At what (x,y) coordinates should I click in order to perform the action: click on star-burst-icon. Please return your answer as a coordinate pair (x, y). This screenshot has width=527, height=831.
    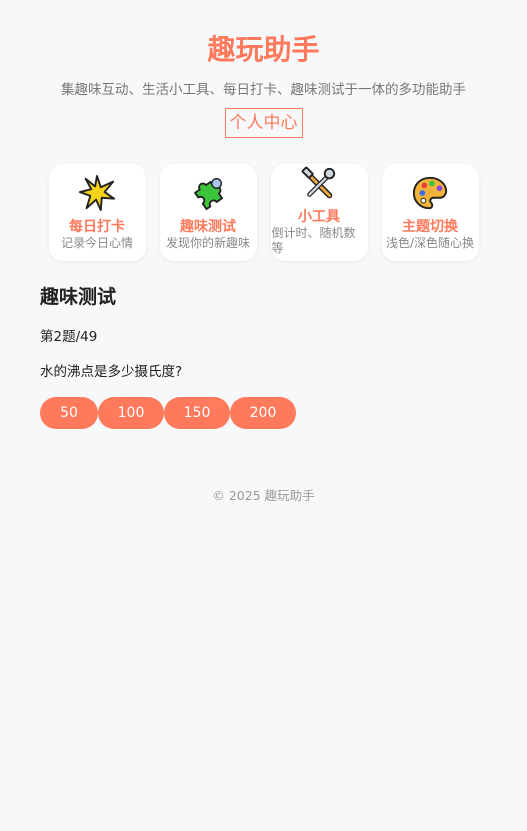
    Looking at the image, I should click on (97, 193).